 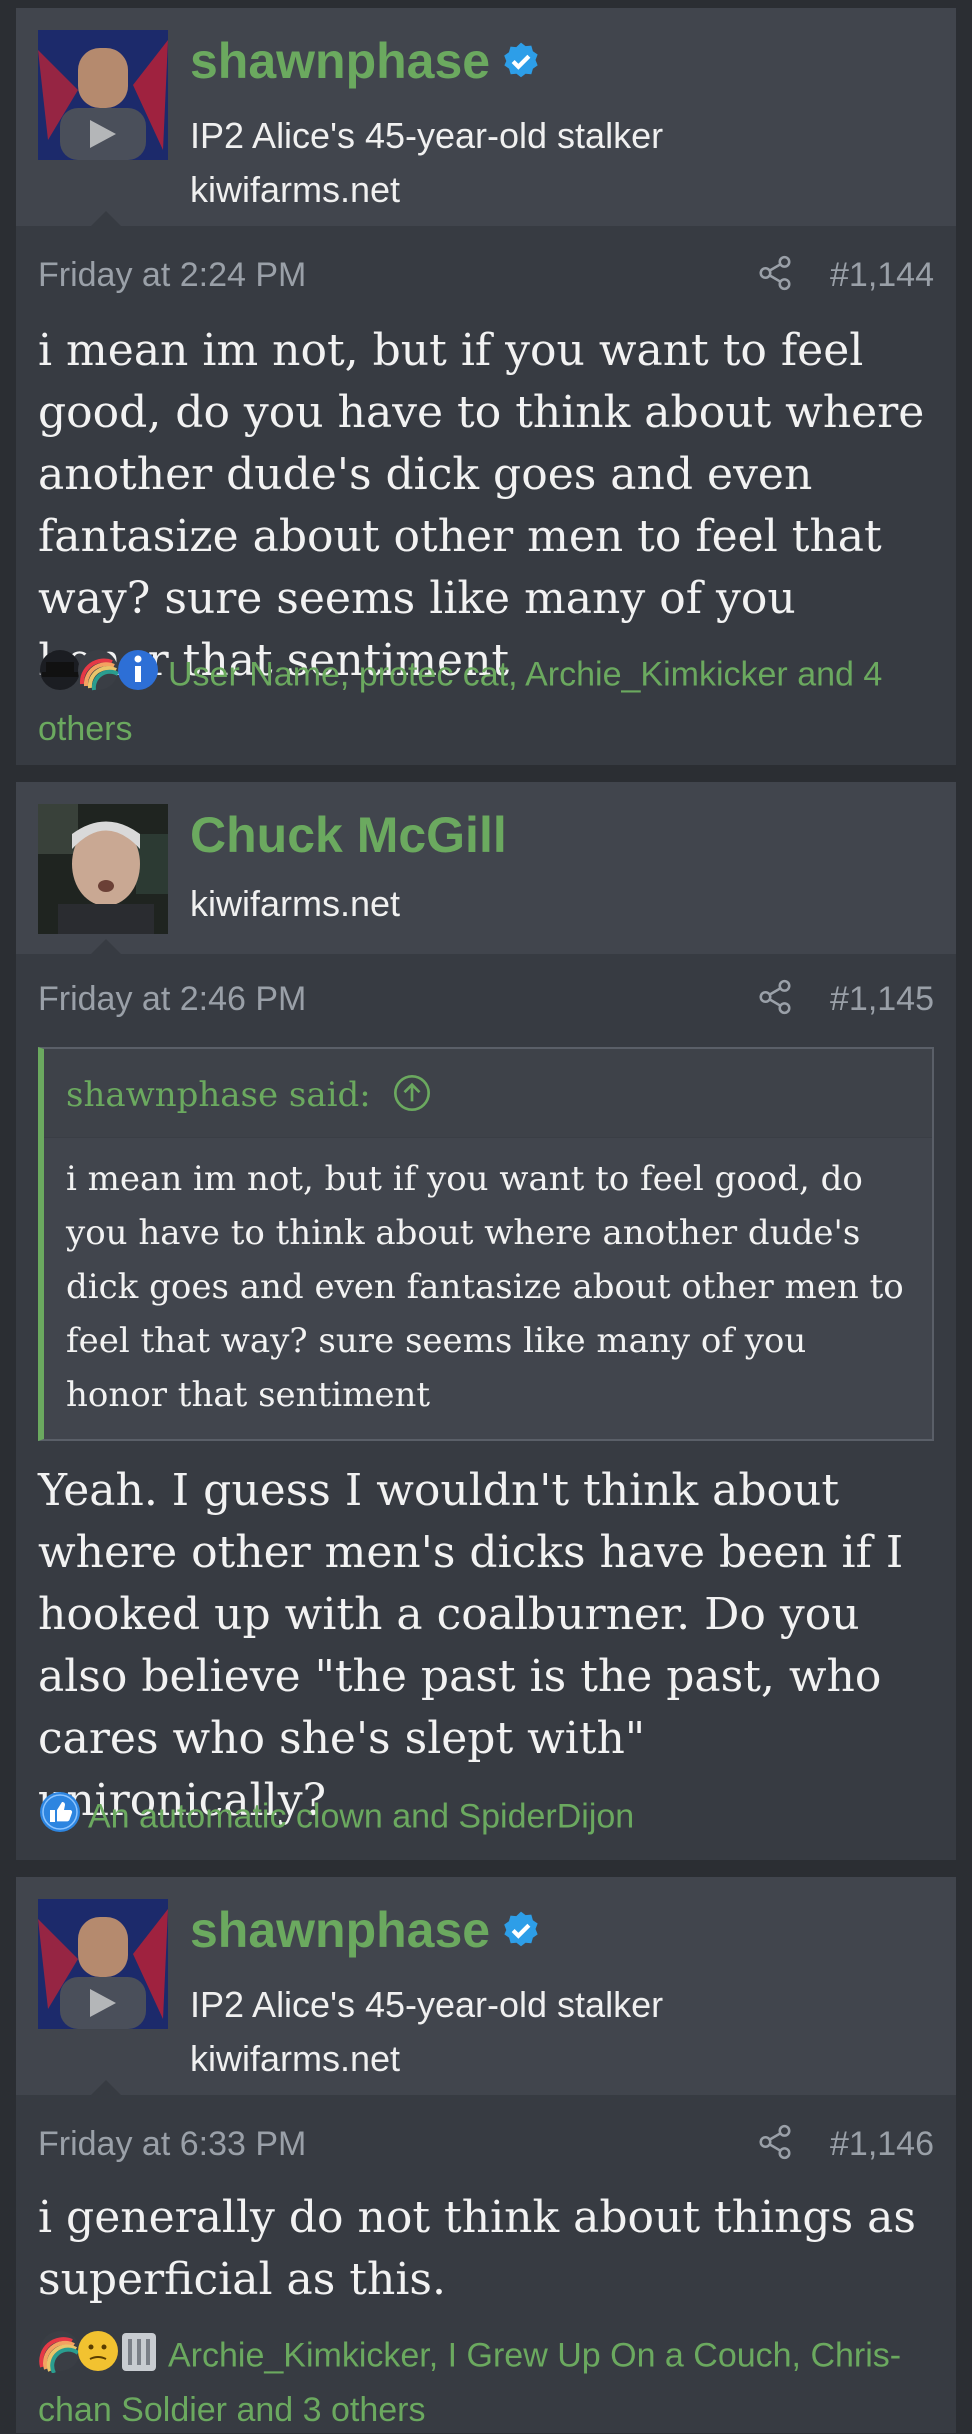 What do you see at coordinates (218, 1095) in the screenshot?
I see `quote-author: shawnphase said:` at bounding box center [218, 1095].